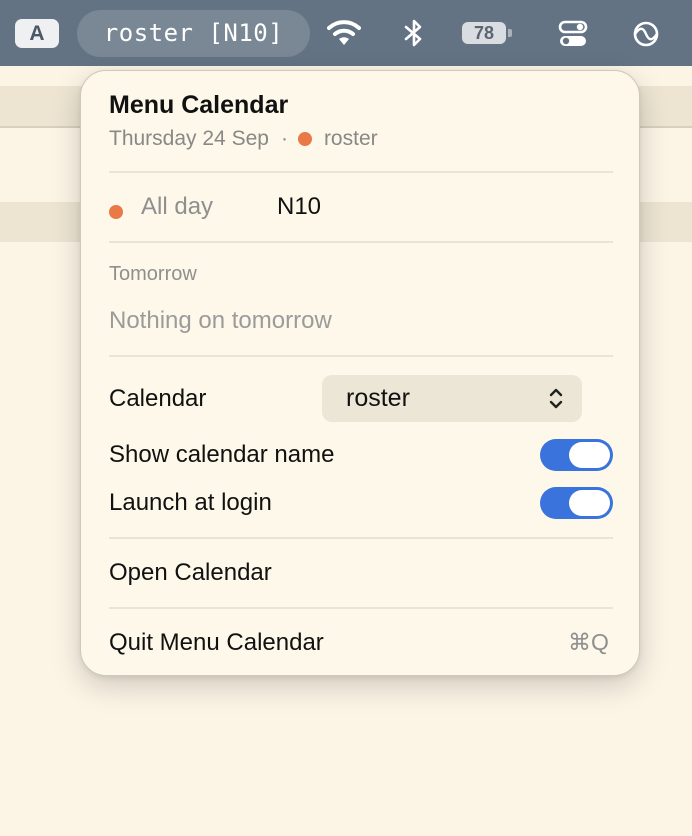  I want to click on input-source-badge: A, so click(37, 33).